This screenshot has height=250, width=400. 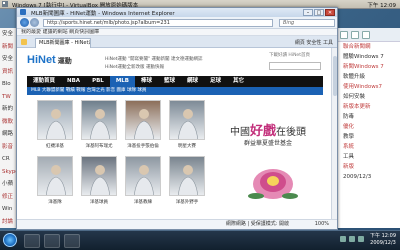 What do you see at coordinates (99, 202) in the screenshot?
I see `photo-caption: 洋基球員` at bounding box center [99, 202].